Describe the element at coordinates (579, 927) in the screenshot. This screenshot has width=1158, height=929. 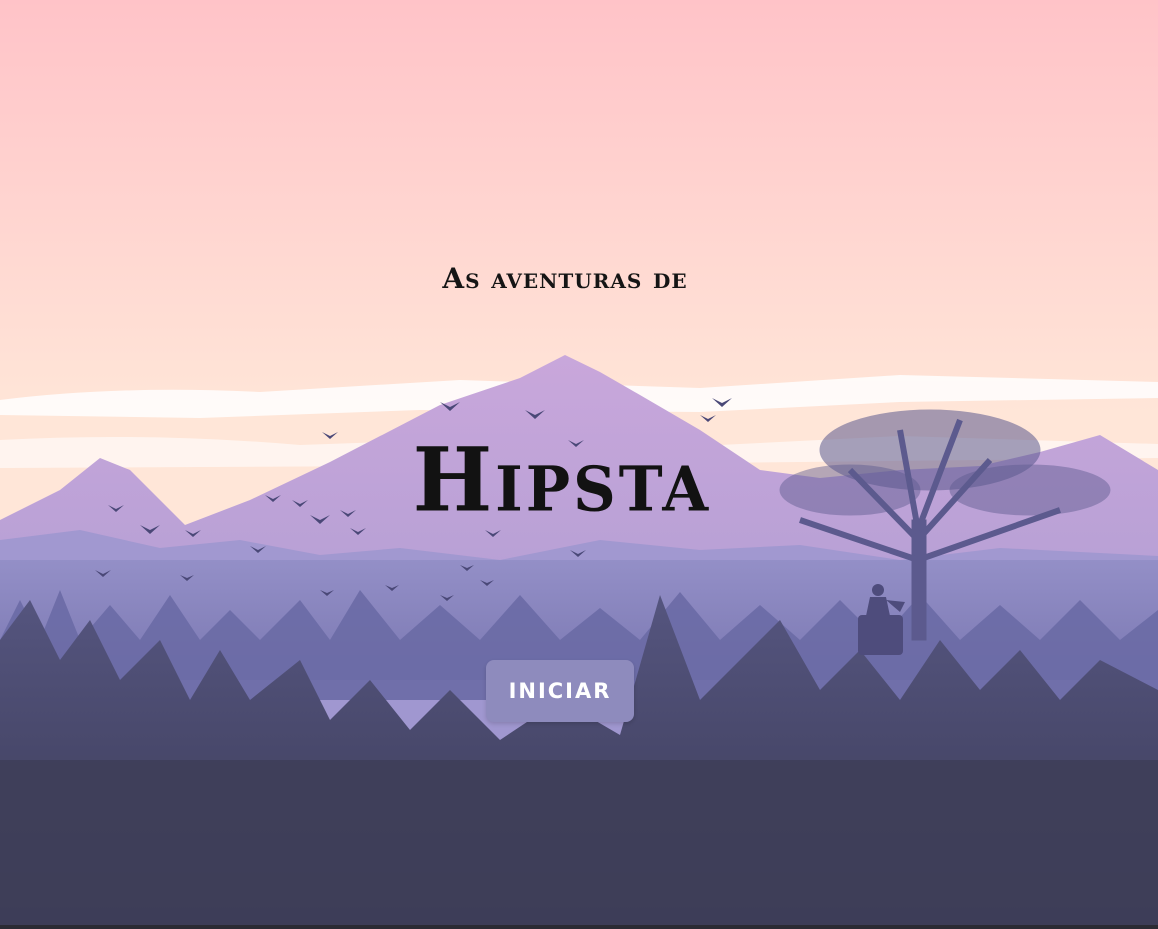
I see `bottom-edge` at that location.